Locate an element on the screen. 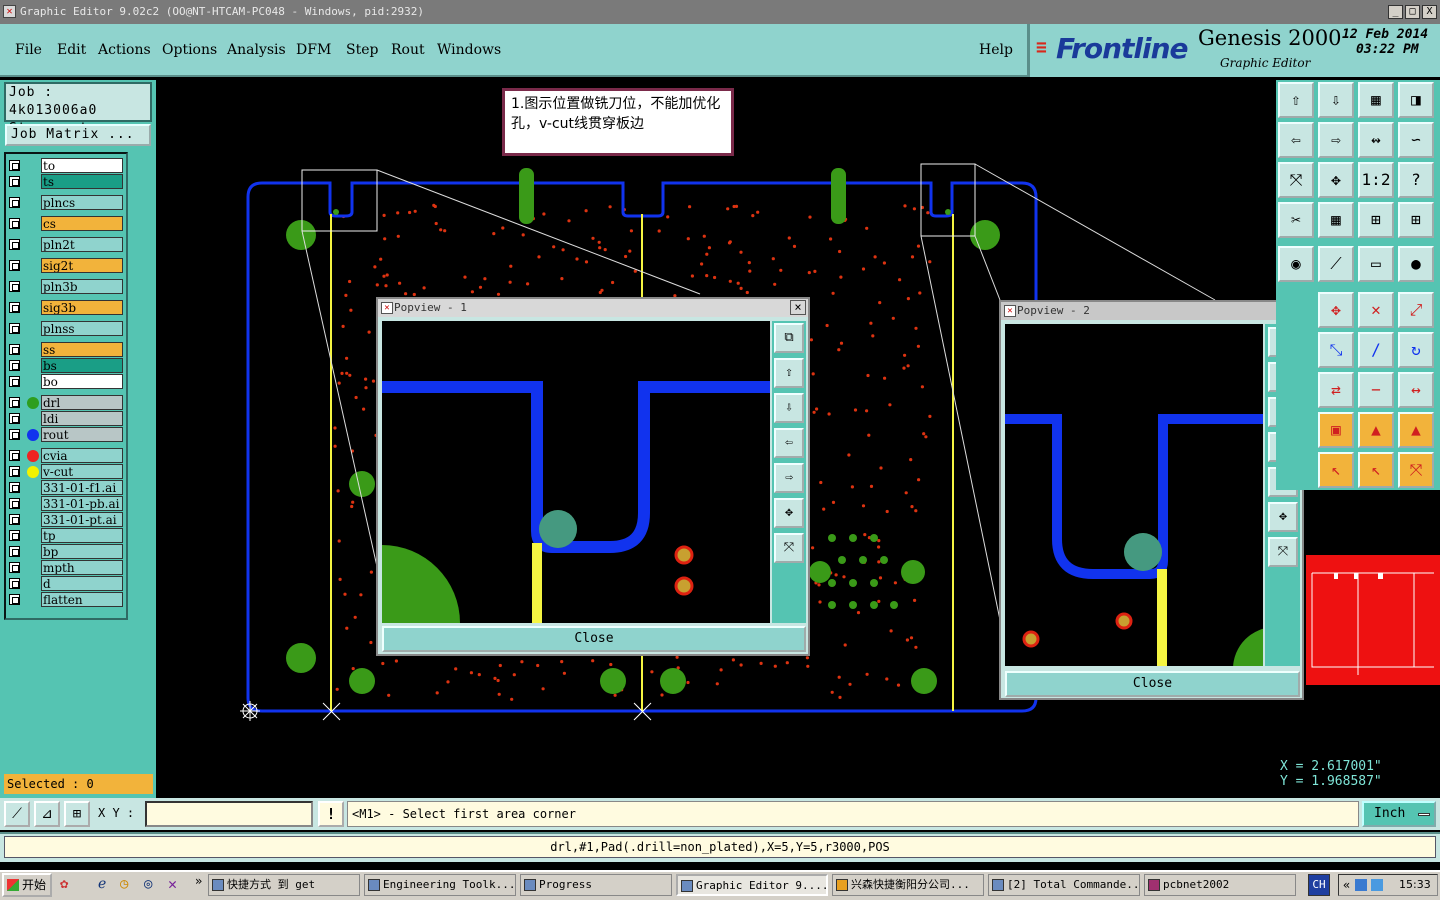 Image resolution: width=1440 pixels, height=900 pixels. popview-2-canvas is located at coordinates (1134, 495).